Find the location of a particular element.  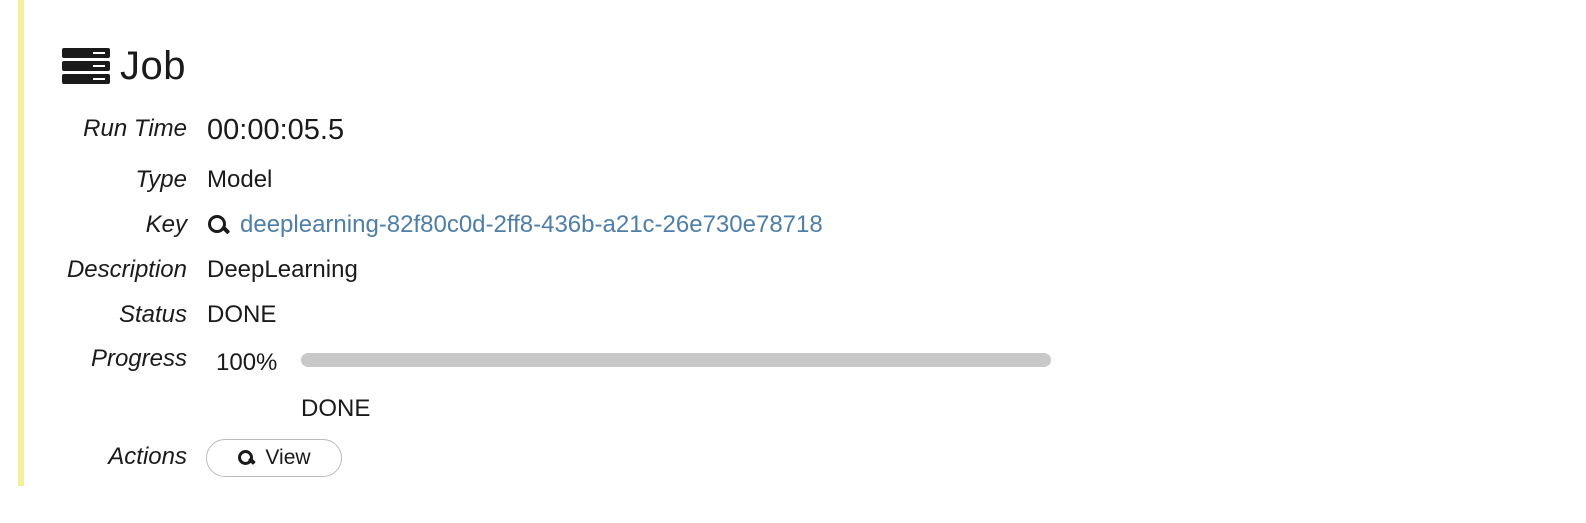

description-value: DeepLearning is located at coordinates (282, 269).